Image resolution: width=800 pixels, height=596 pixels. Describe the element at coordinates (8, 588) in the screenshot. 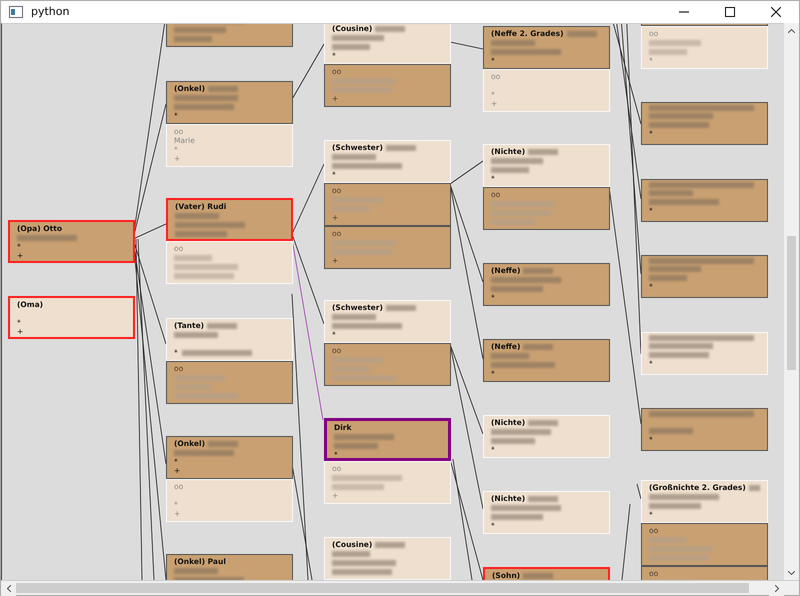

I see `chevron-left-icon` at that location.